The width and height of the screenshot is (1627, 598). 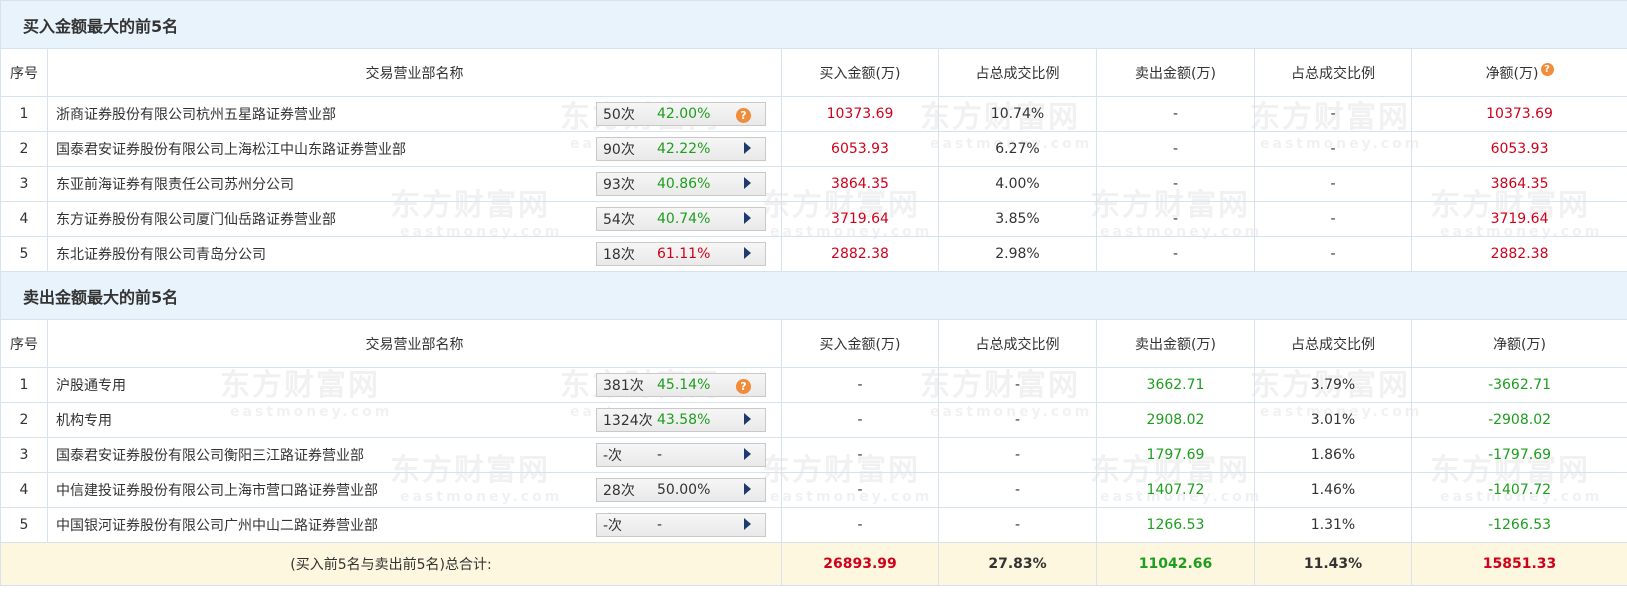 What do you see at coordinates (681, 385) in the screenshot?
I see `broker-stat-box: 381次 45.14%?` at bounding box center [681, 385].